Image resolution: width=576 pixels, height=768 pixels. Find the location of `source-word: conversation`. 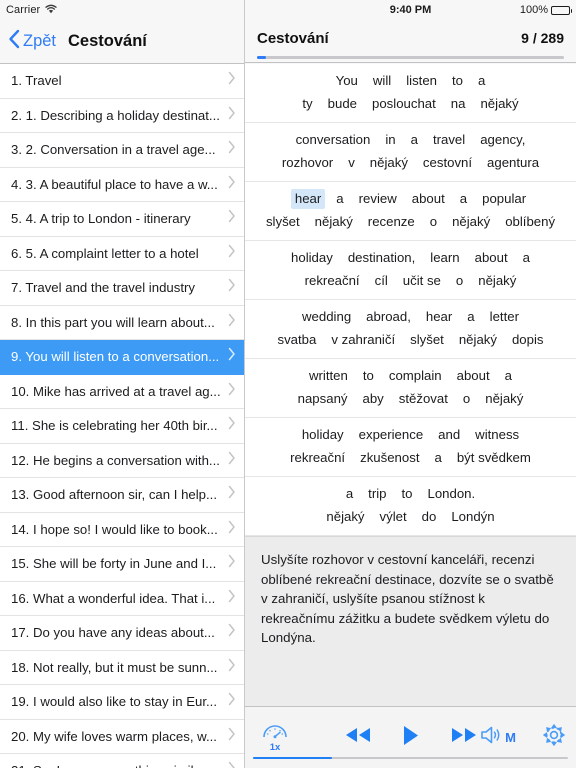

source-word: conversation is located at coordinates (333, 140).